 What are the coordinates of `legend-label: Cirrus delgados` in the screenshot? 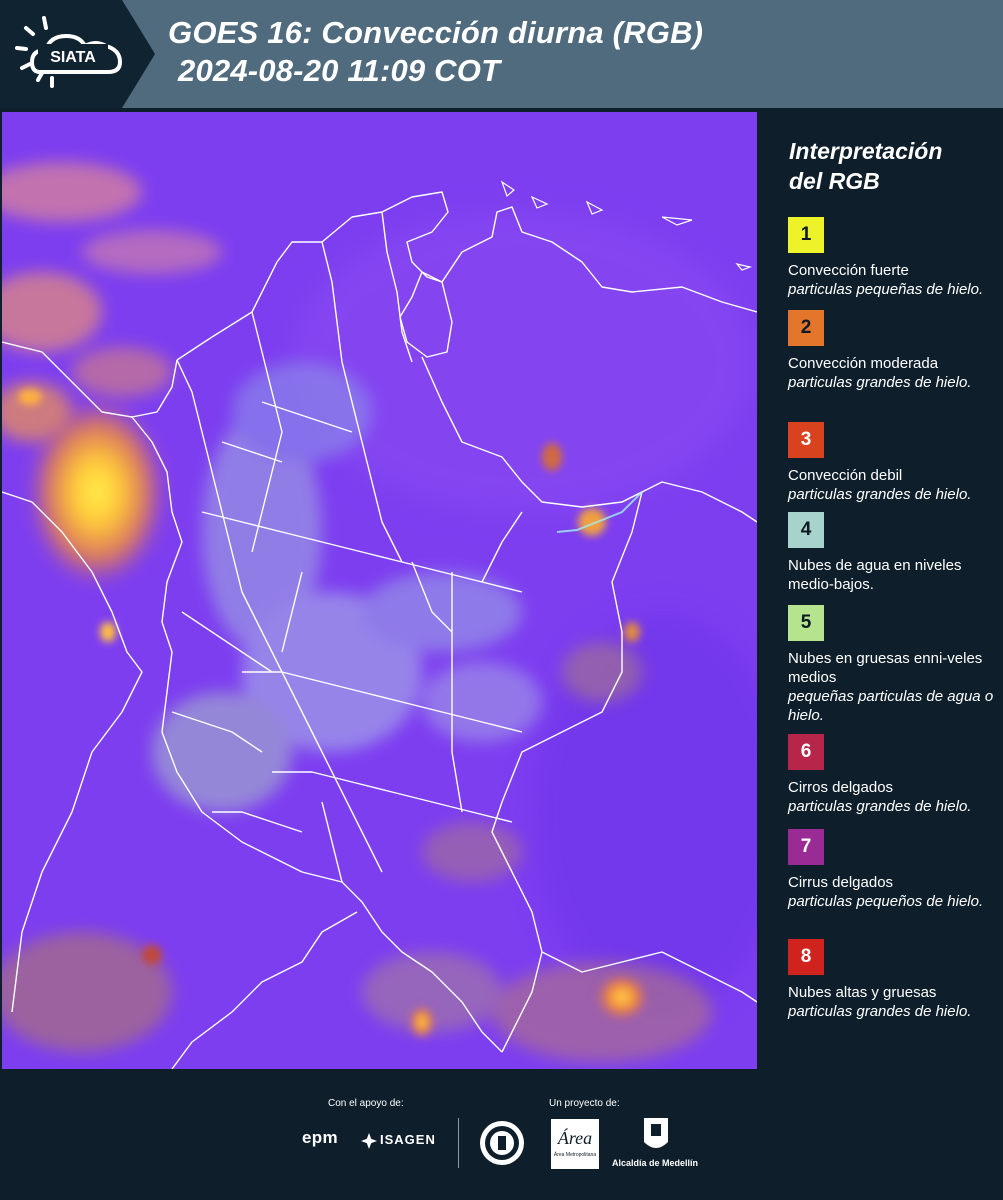 It's located at (841, 882).